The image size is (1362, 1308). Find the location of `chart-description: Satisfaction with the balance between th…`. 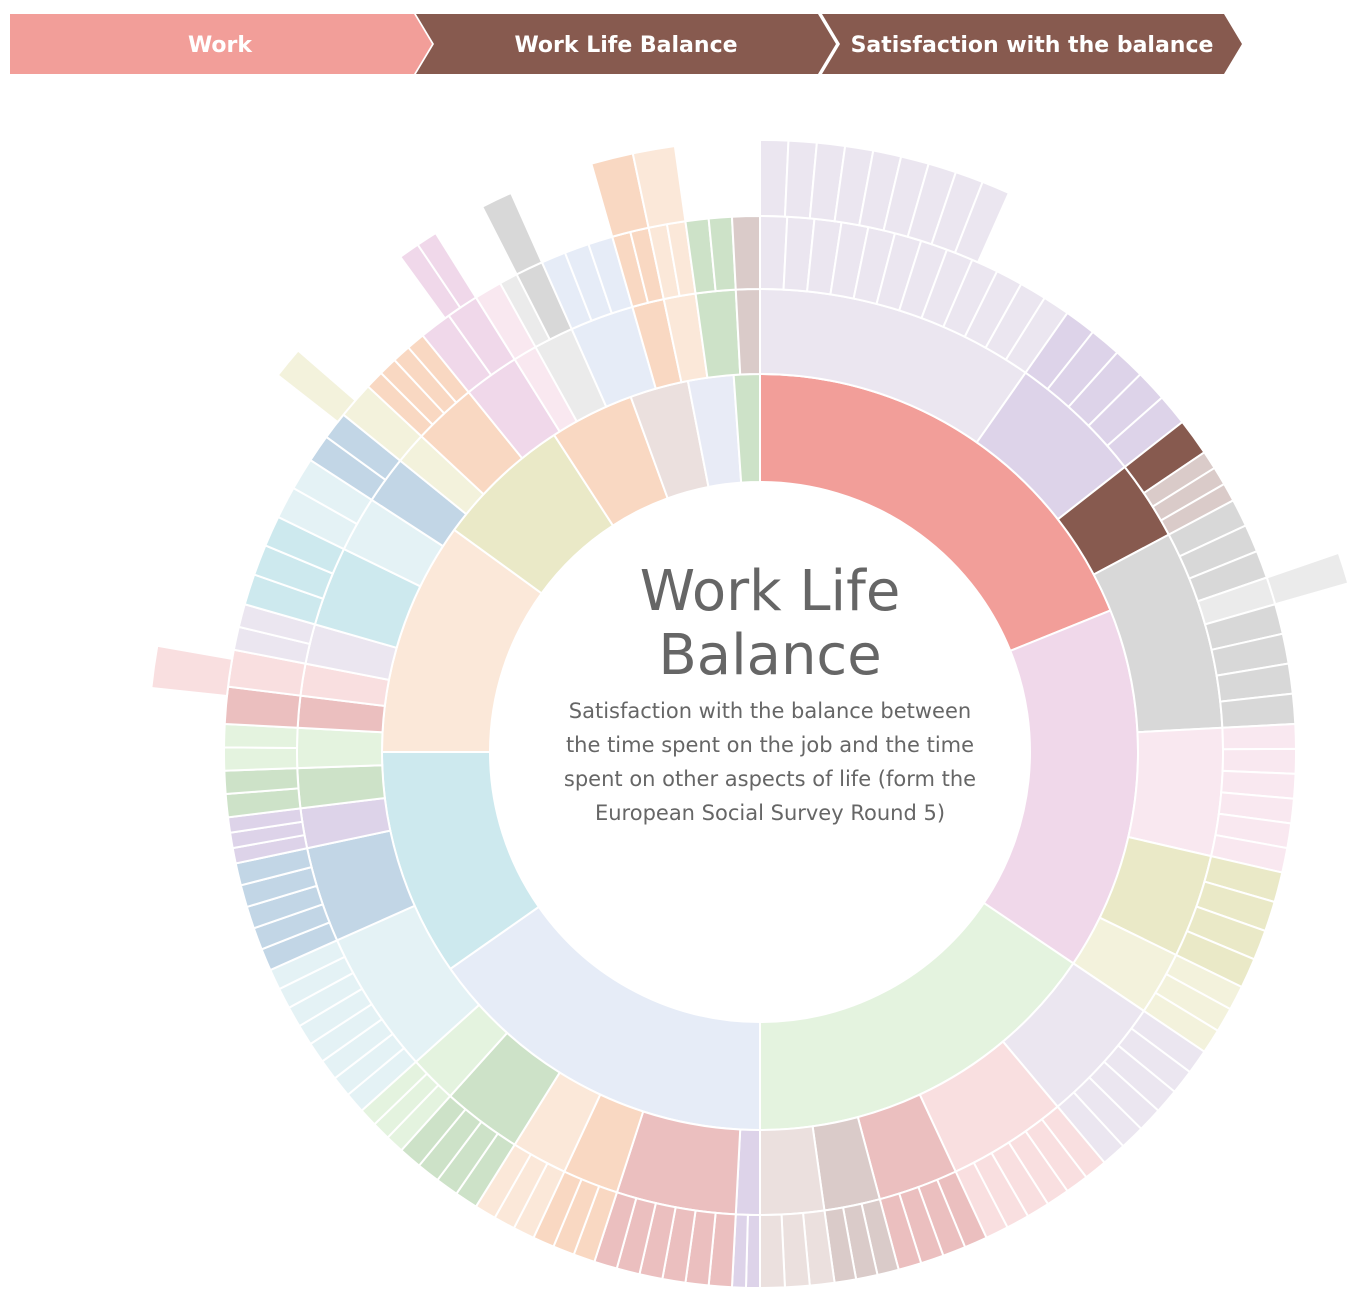

chart-description: Satisfaction with the balance between th… is located at coordinates (770, 762).